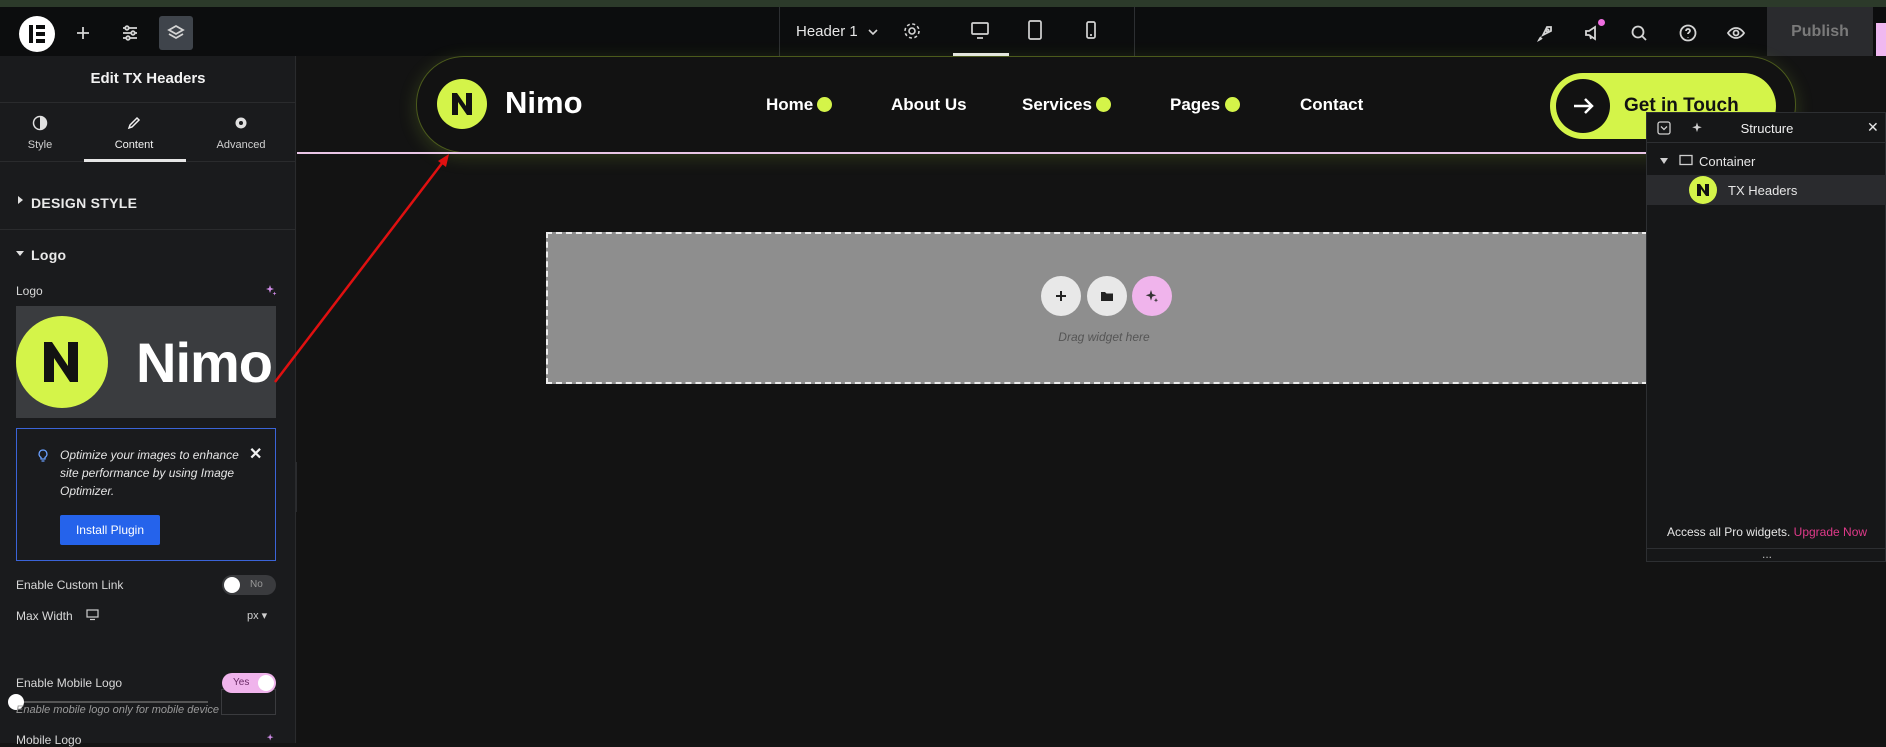 The image size is (1886, 747). I want to click on ai-build-button, so click(1152, 296).